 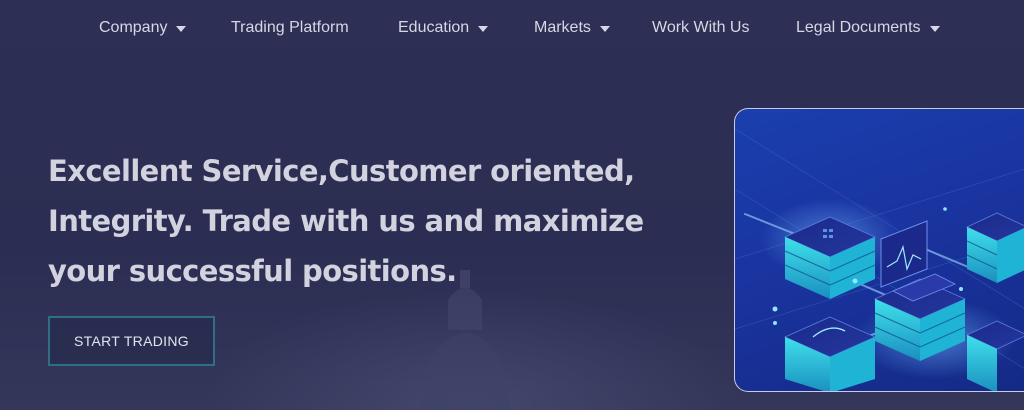 I want to click on server-stack-bottom-right, so click(x=995, y=355).